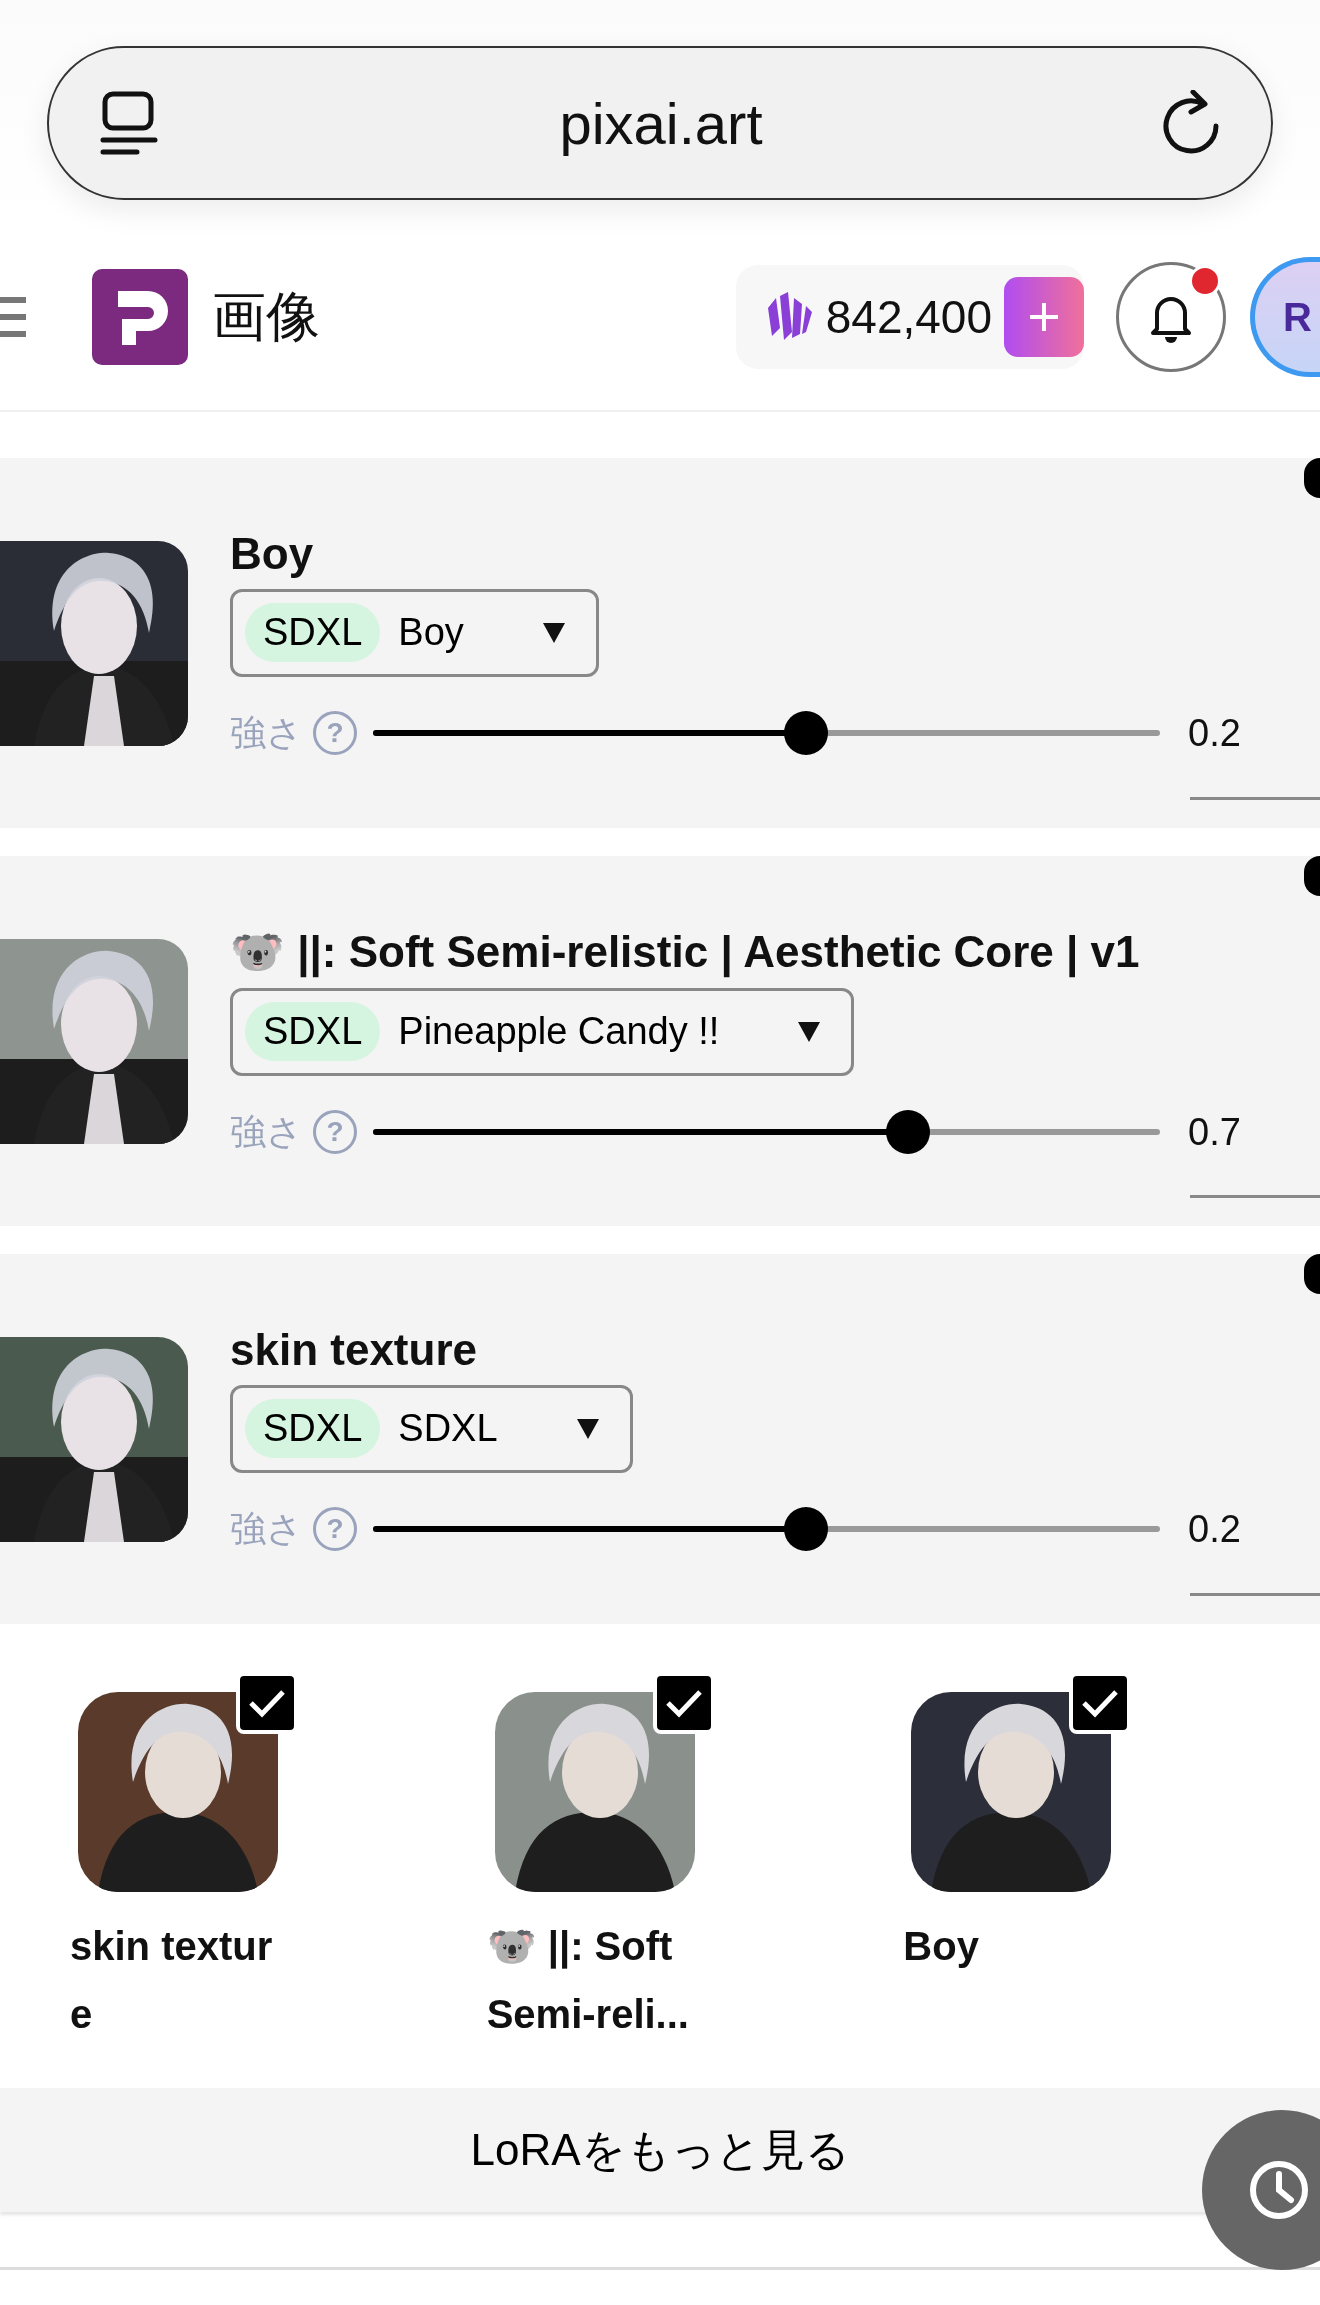 Image resolution: width=1320 pixels, height=2305 pixels. What do you see at coordinates (660, 2150) in the screenshot?
I see `more-lora-button: LoRAをもっと見る` at bounding box center [660, 2150].